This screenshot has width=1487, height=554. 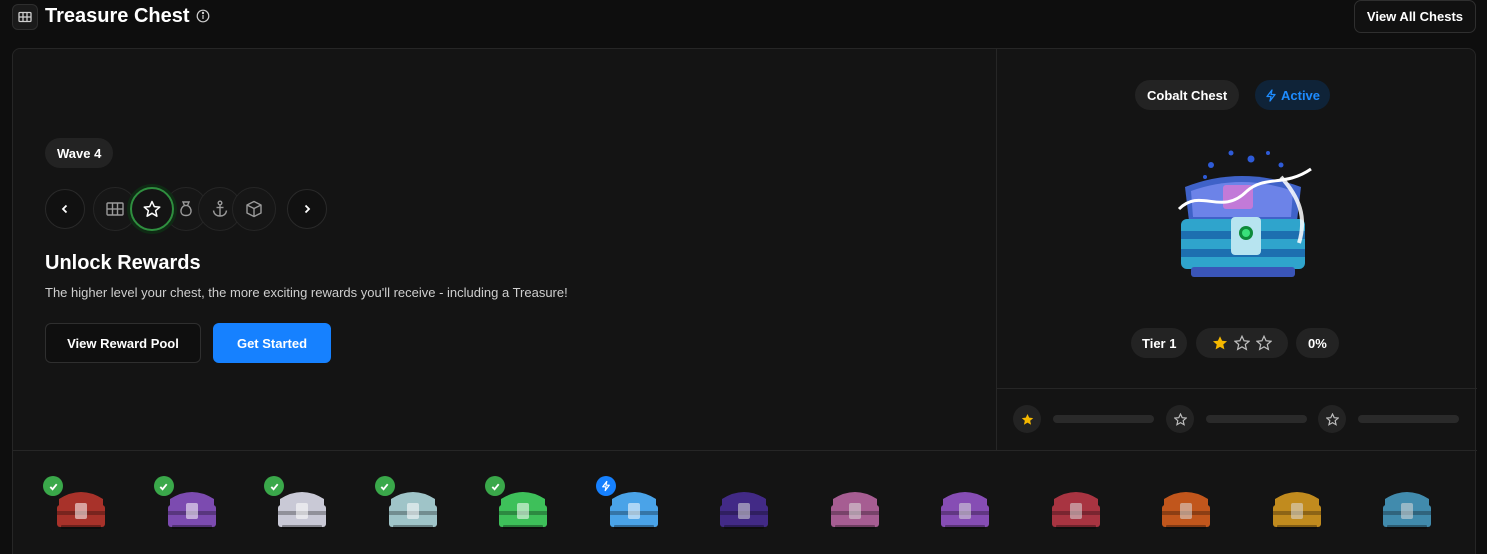 I want to click on page-title: Treasure Chest, so click(x=117, y=16).